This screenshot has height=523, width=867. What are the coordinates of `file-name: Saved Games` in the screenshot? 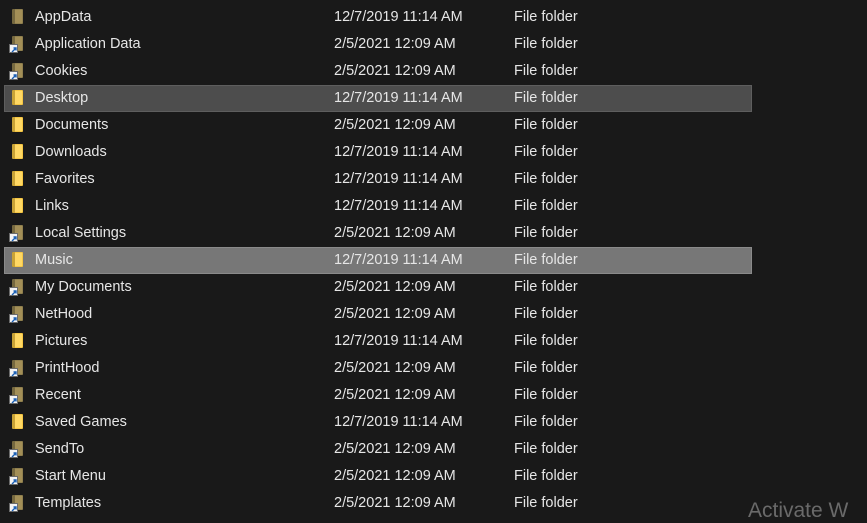 It's located at (81, 422).